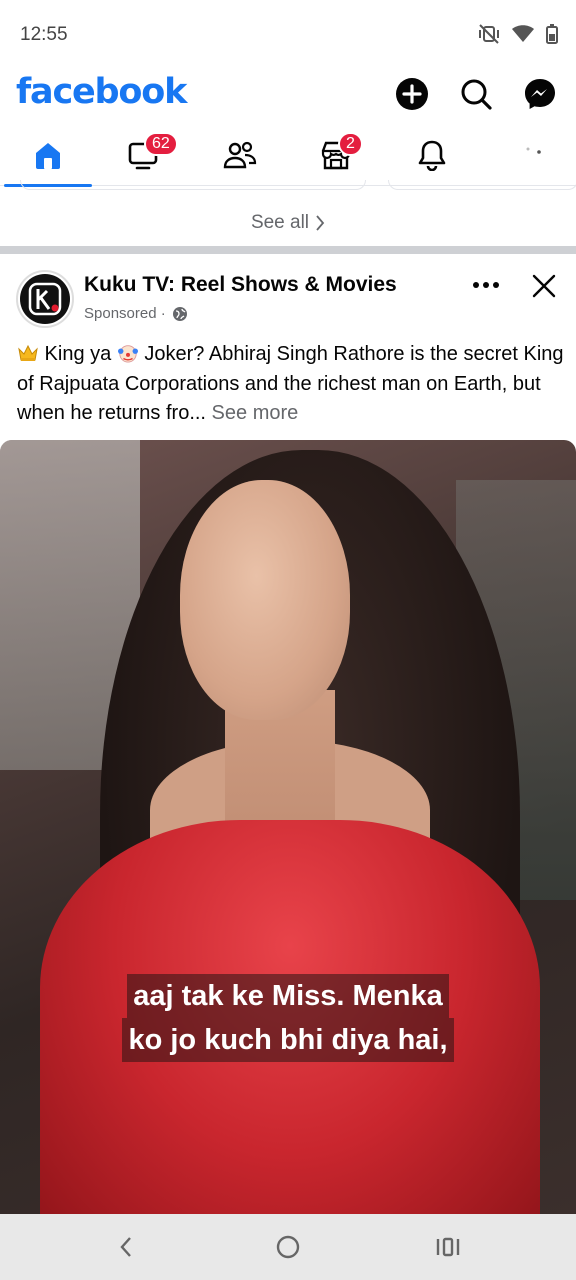 This screenshot has width=576, height=1280. I want to click on header-actions, so click(476, 94).